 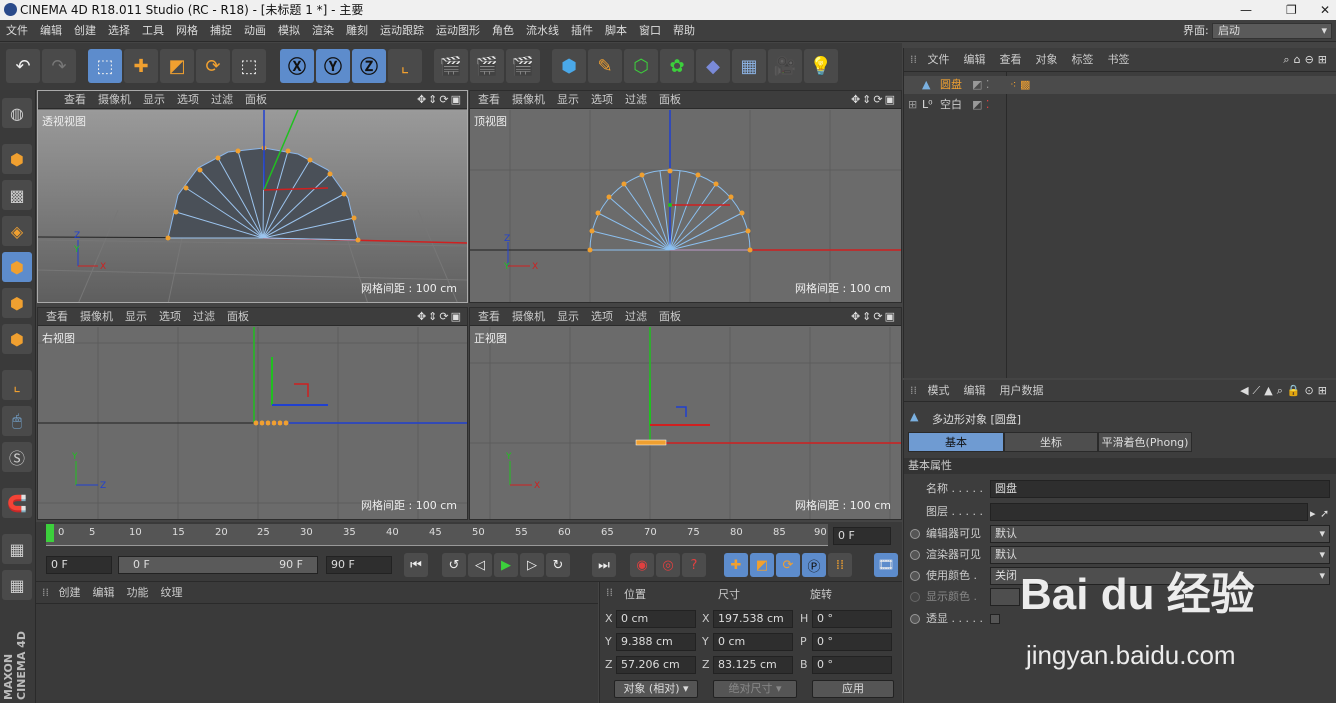 I want to click on menu-create: 创建, so click(x=85, y=31).